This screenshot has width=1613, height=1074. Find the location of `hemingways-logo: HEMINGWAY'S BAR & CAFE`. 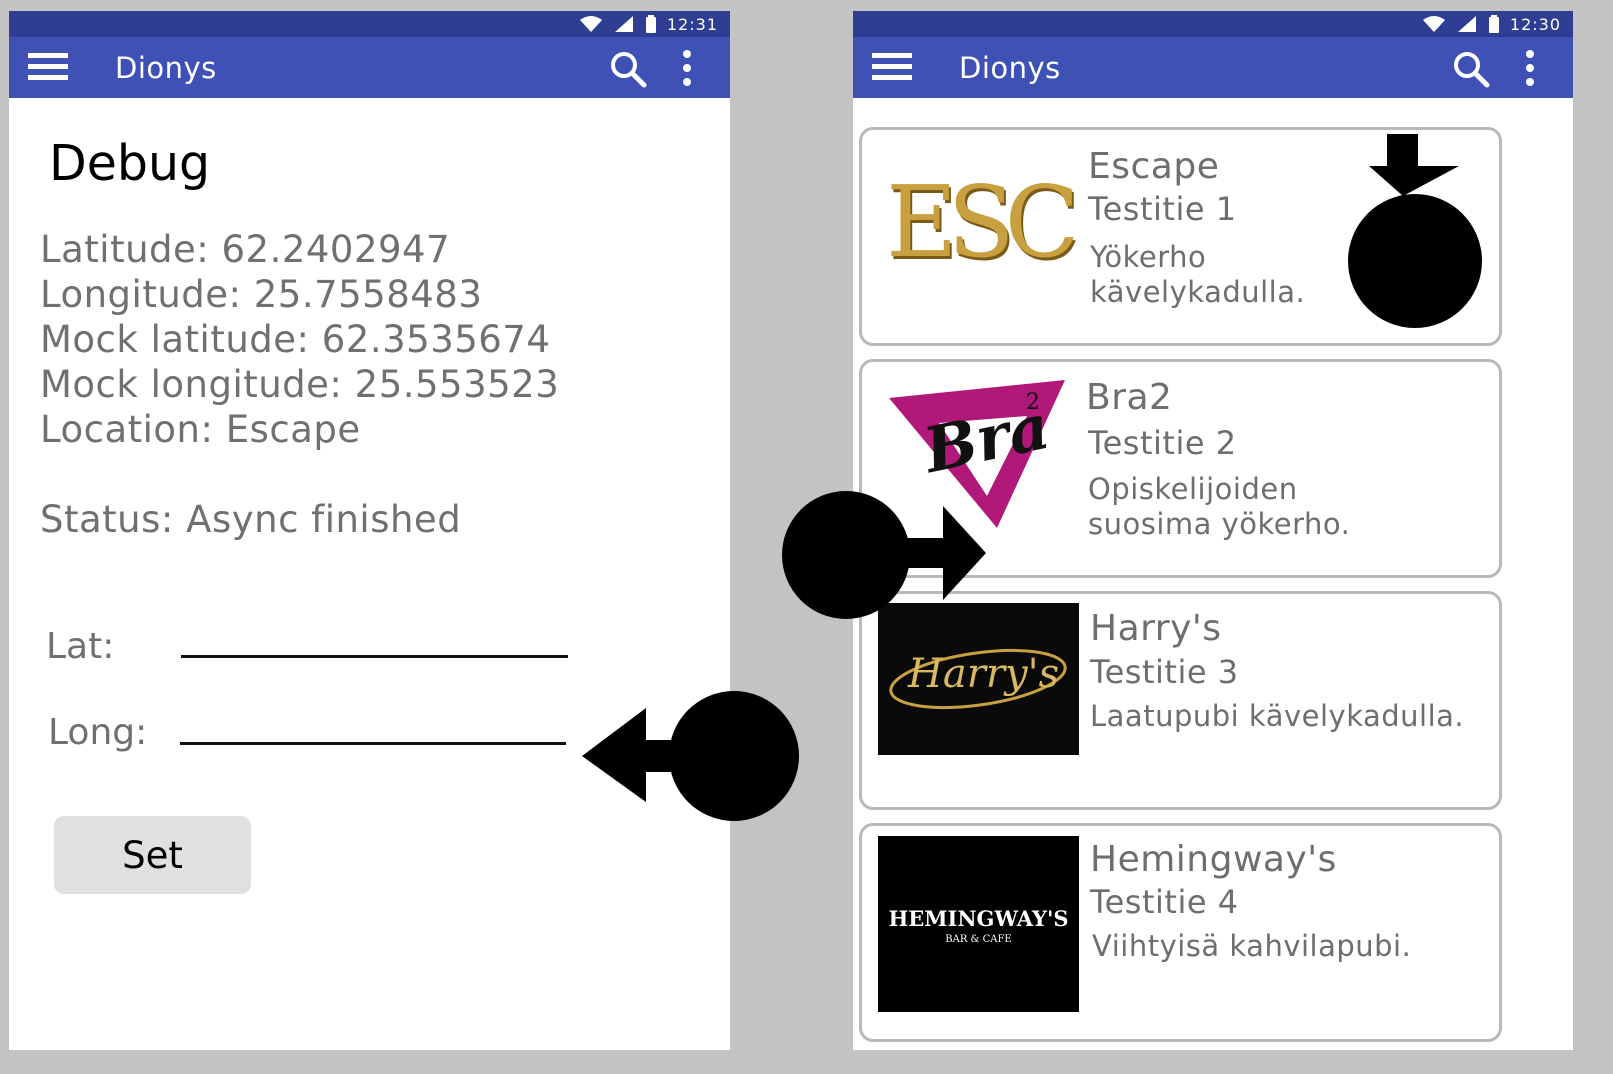

hemingways-logo: HEMINGWAY'S BAR & CAFE is located at coordinates (978, 924).